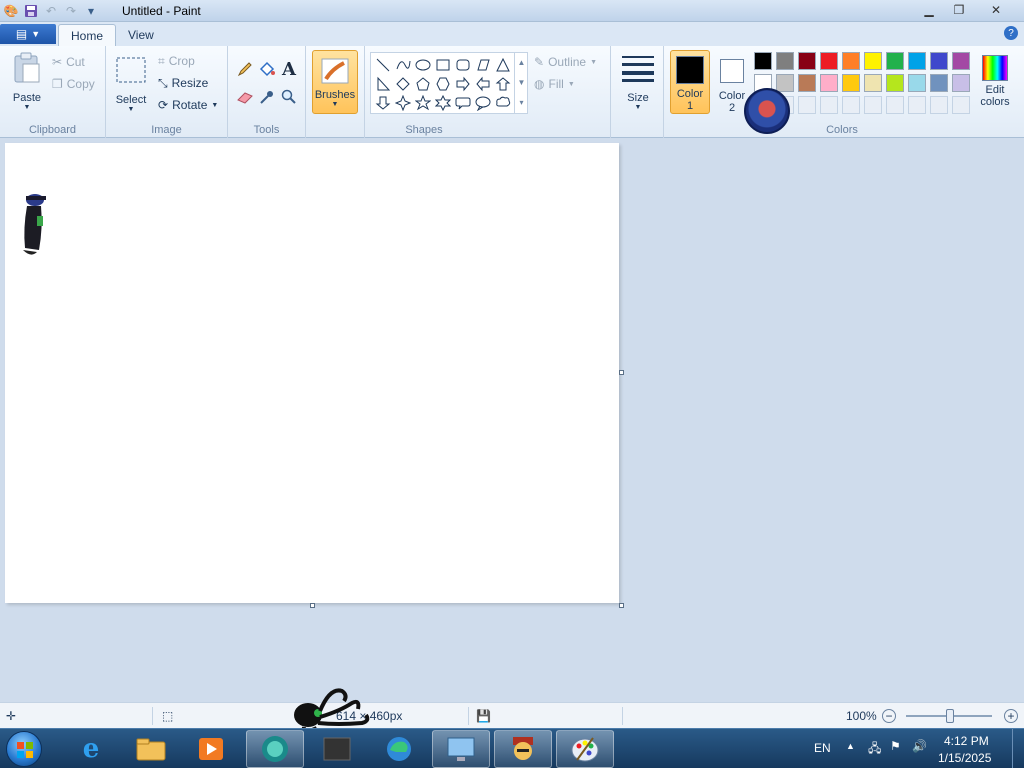 This screenshot has width=1024, height=768. What do you see at coordinates (554, 84) in the screenshot?
I see `fill-button: ◍ Fill ▼` at bounding box center [554, 84].